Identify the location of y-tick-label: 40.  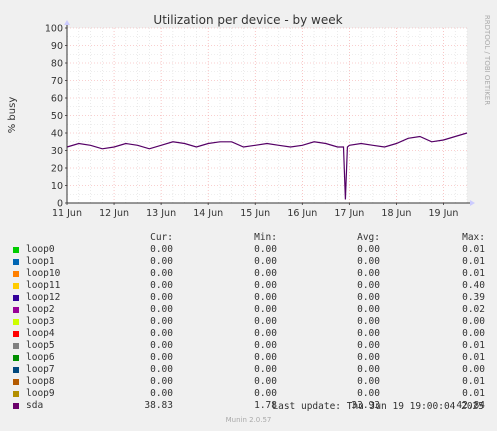
(57, 134).